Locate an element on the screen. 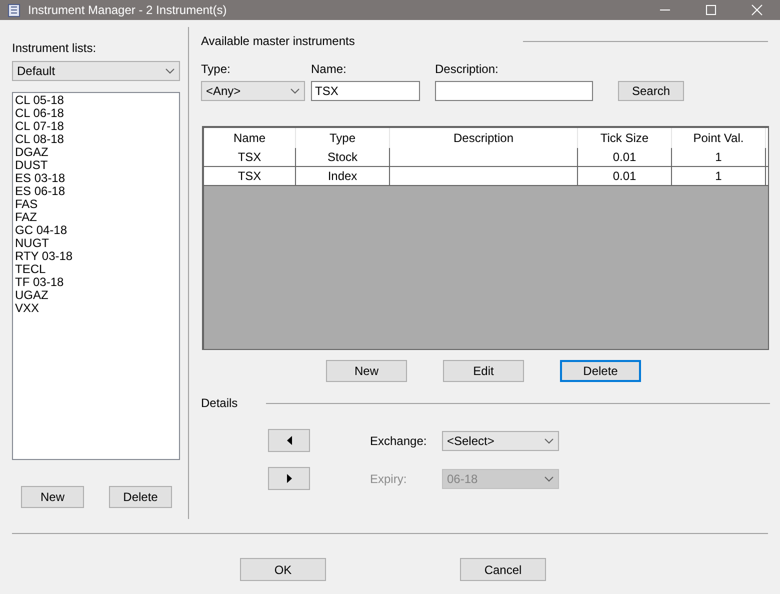  list-item: TECL is located at coordinates (97, 269).